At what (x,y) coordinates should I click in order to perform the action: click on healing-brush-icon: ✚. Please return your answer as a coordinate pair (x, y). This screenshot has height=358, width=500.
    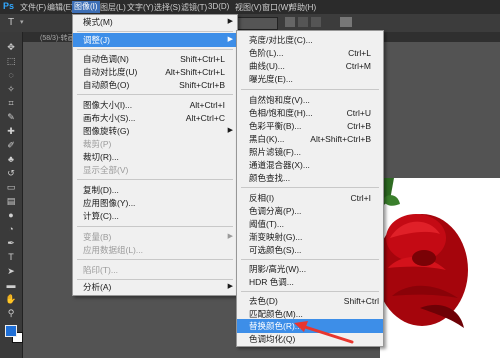
    Looking at the image, I should click on (11, 131).